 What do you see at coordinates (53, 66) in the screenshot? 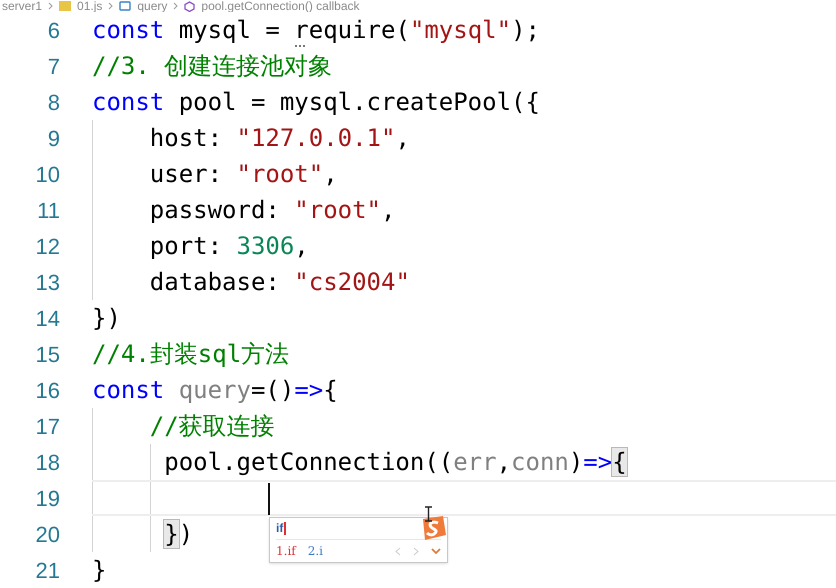
I see `line-number: 7` at bounding box center [53, 66].